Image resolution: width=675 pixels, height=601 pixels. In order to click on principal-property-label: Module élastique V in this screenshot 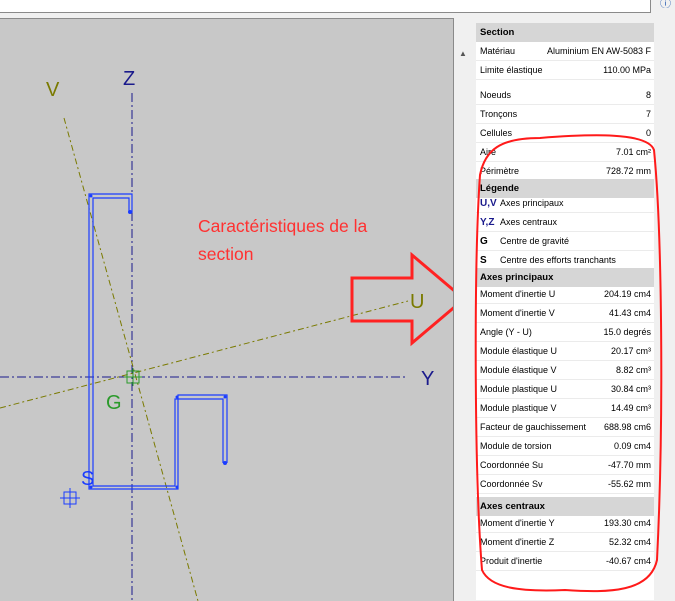, I will do `click(518, 370)`.